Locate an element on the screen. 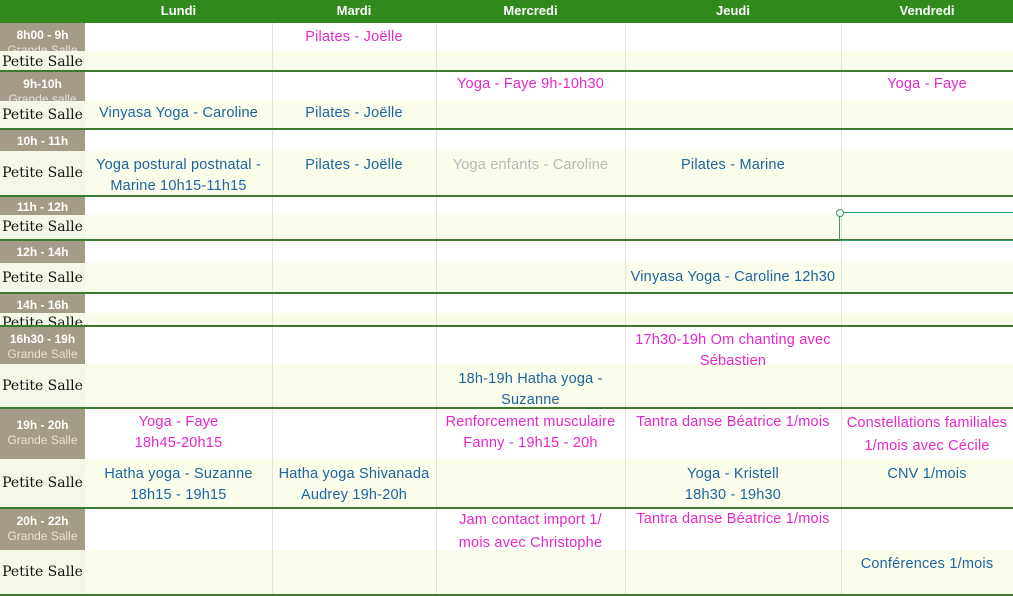 The width and height of the screenshot is (1013, 596). header-day-vendredi: Vendredi is located at coordinates (927, 11).